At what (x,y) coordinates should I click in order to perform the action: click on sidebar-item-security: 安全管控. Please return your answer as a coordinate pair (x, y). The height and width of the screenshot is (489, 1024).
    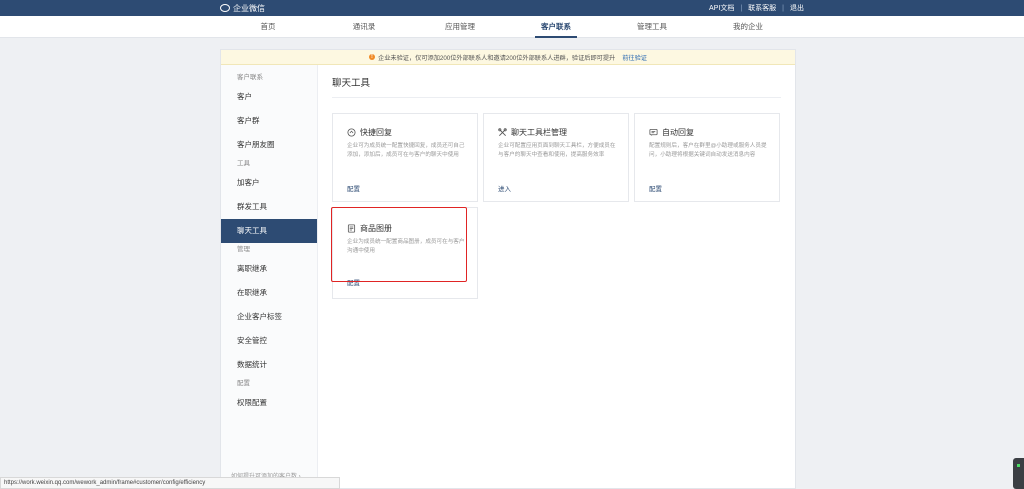
    Looking at the image, I should click on (269, 341).